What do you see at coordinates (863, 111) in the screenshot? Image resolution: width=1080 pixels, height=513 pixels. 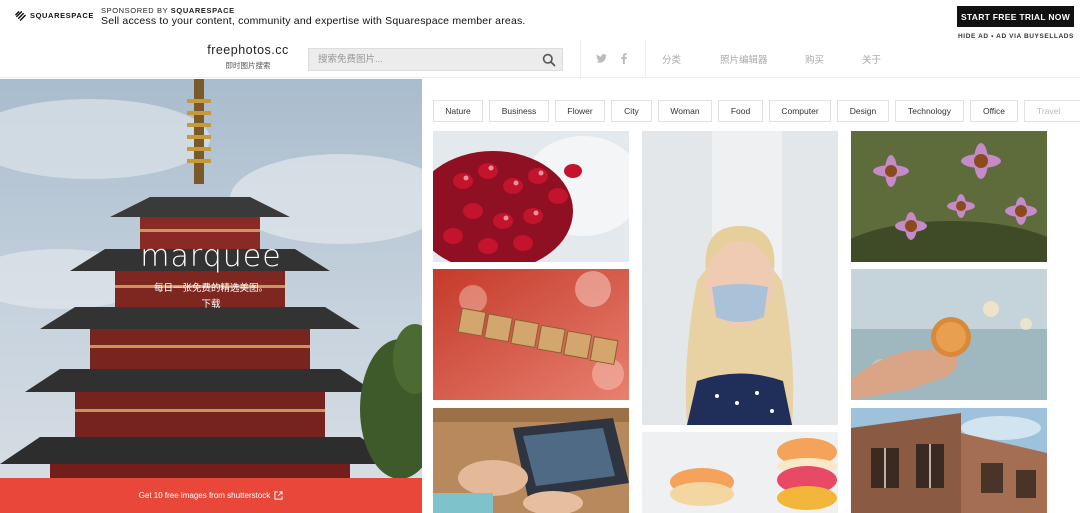 I see `category-design: Design` at bounding box center [863, 111].